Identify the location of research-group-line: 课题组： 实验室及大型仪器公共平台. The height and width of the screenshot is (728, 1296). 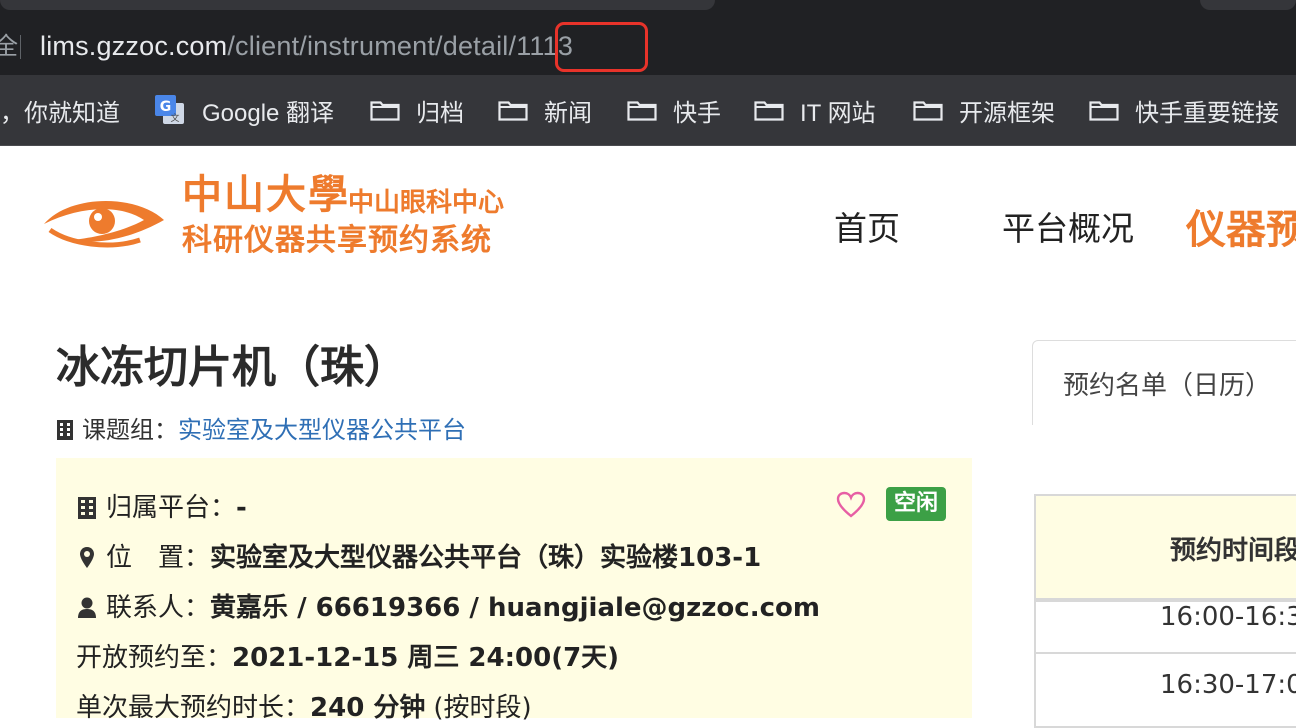
(261, 430).